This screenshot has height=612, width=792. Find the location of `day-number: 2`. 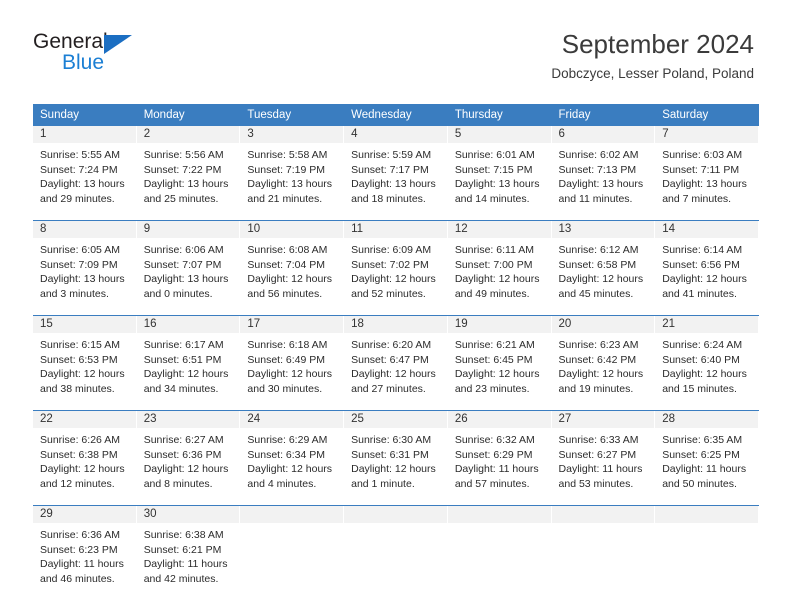

day-number: 2 is located at coordinates (188, 134).